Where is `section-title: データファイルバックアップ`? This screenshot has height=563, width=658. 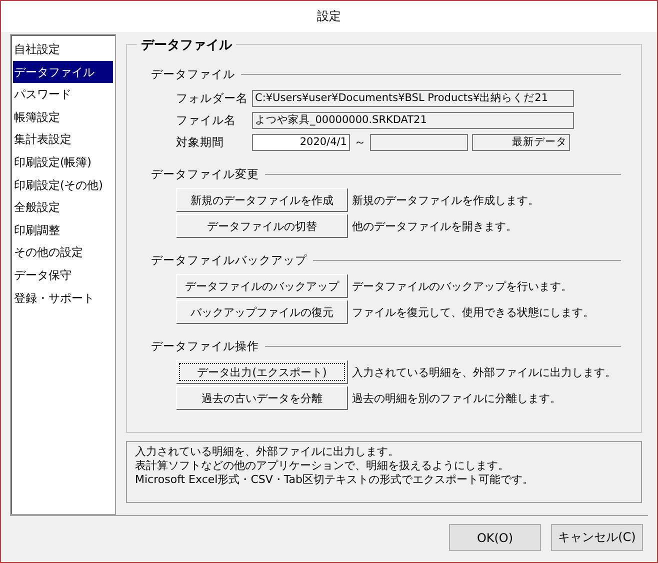 section-title: データファイルバックアップ is located at coordinates (229, 260).